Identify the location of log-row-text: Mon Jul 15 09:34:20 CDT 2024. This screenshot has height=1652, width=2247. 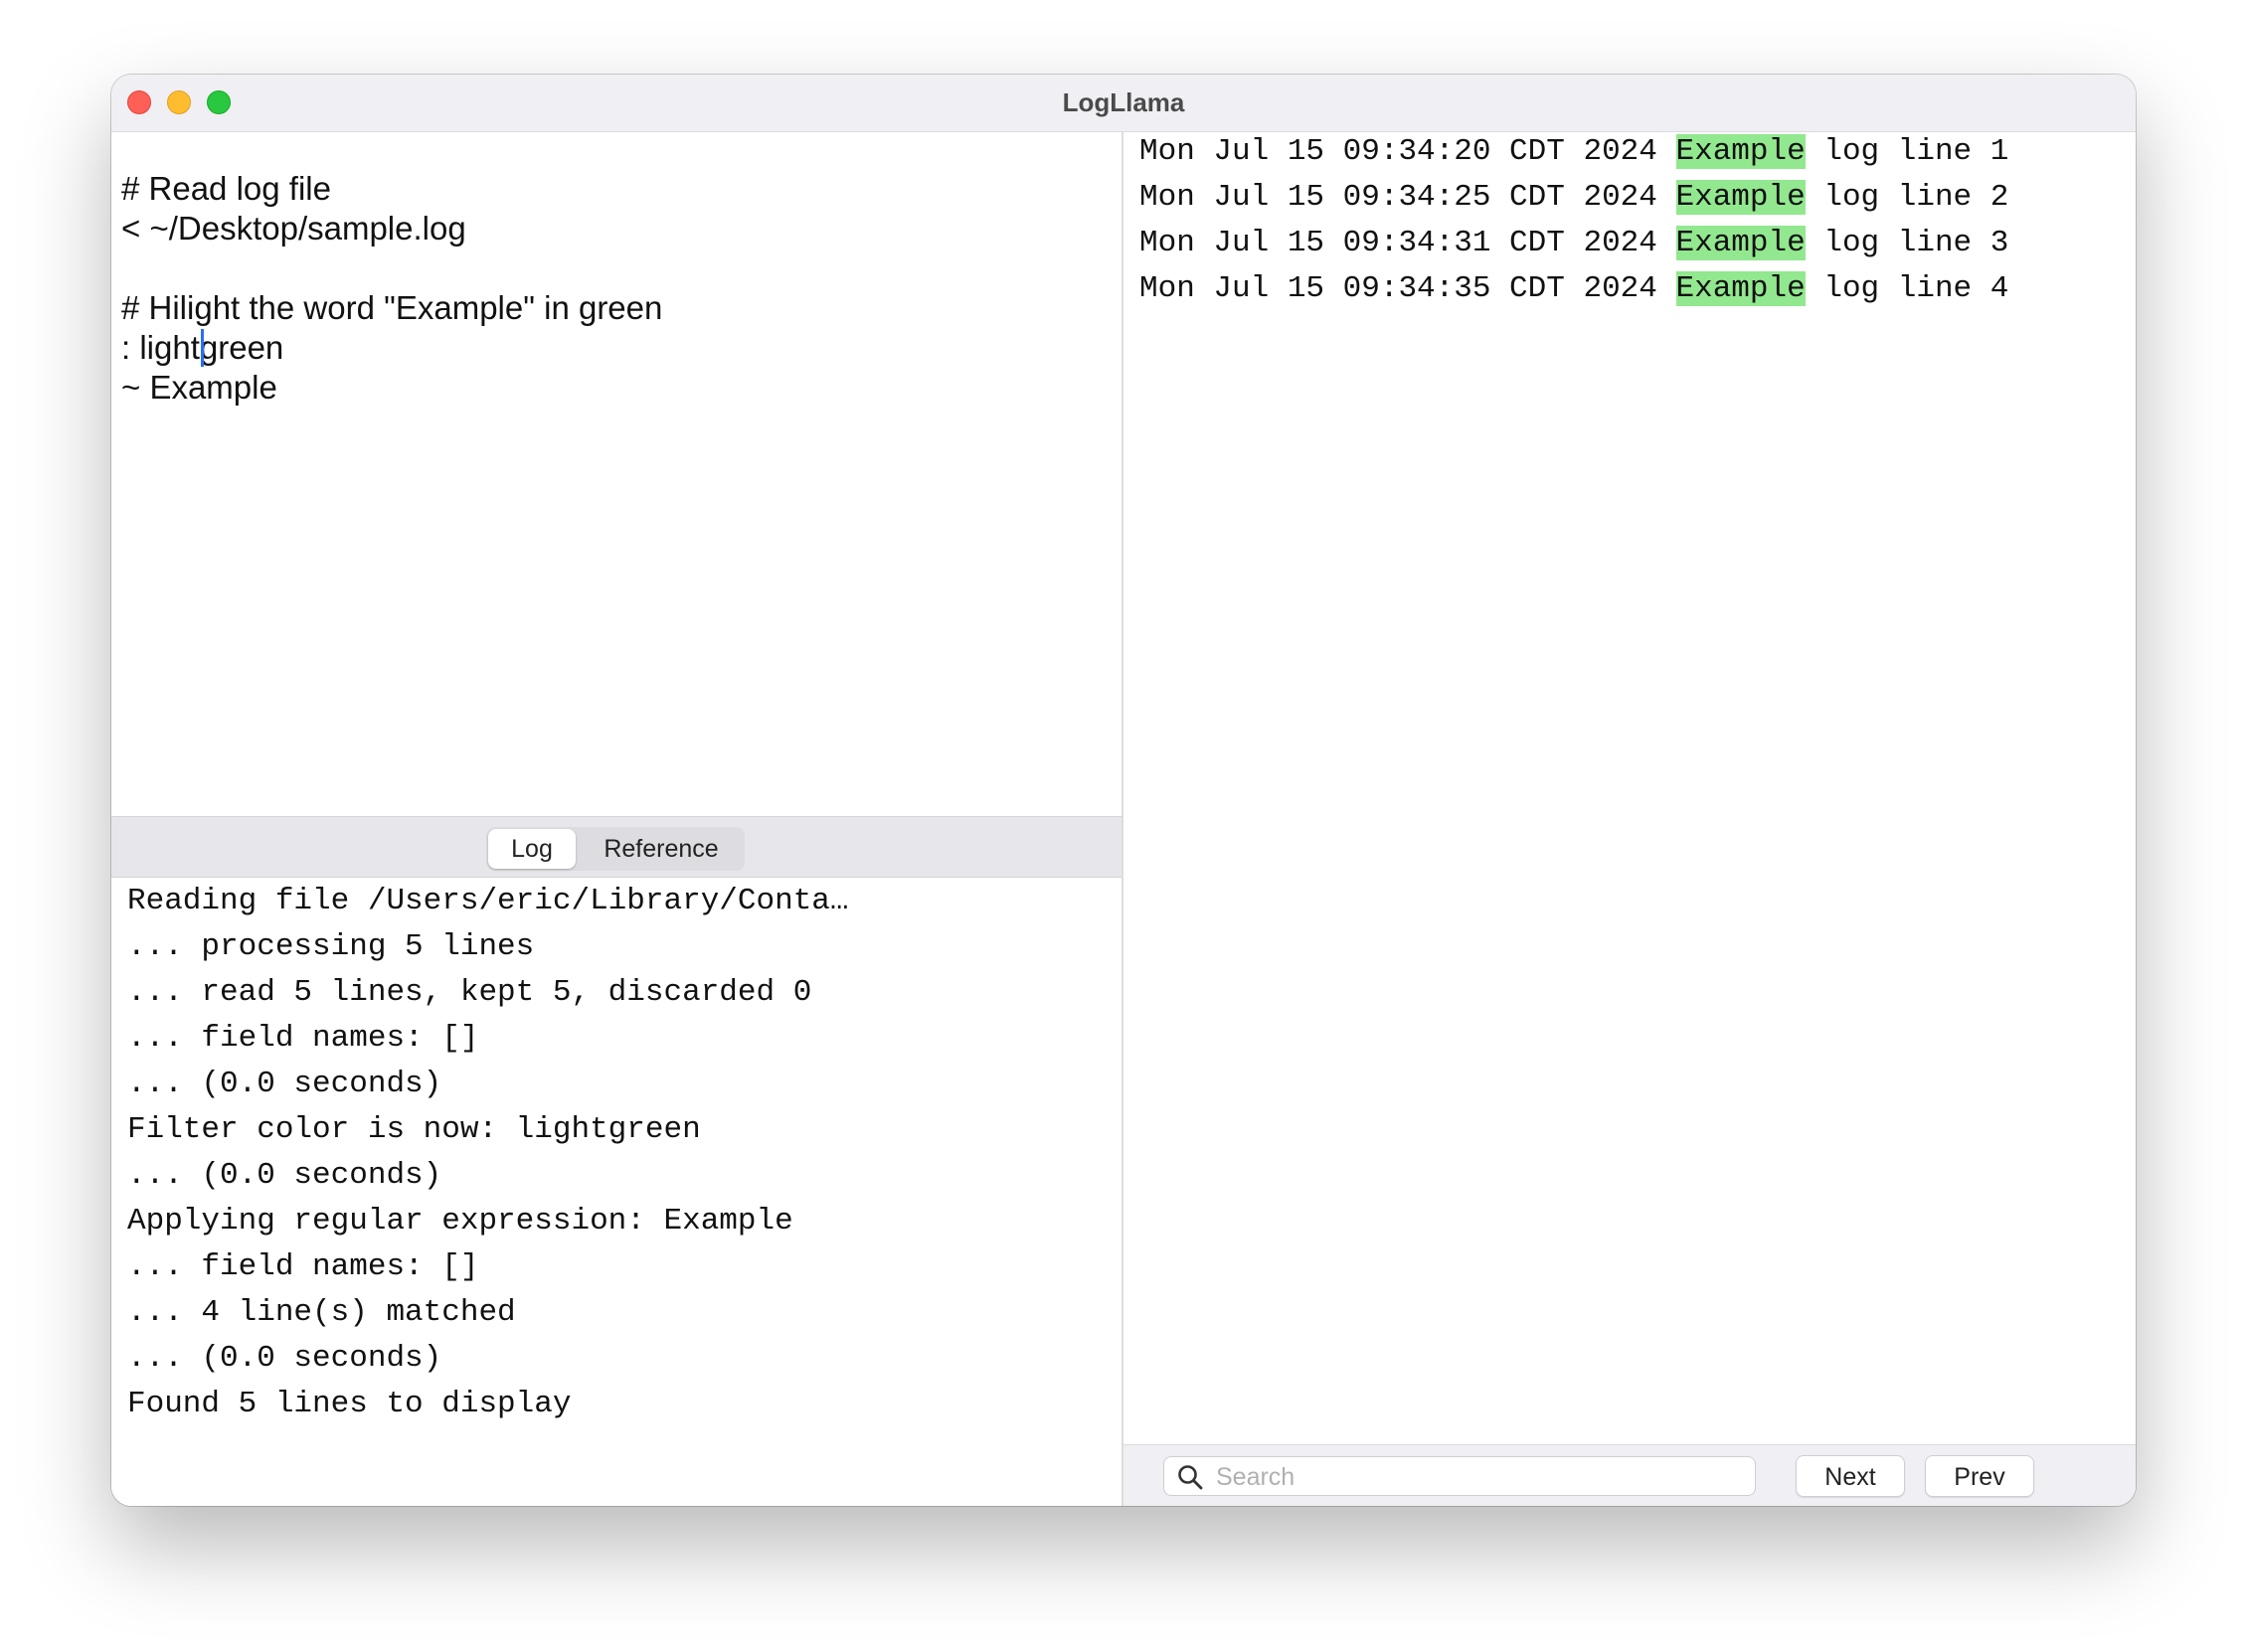
(1407, 151).